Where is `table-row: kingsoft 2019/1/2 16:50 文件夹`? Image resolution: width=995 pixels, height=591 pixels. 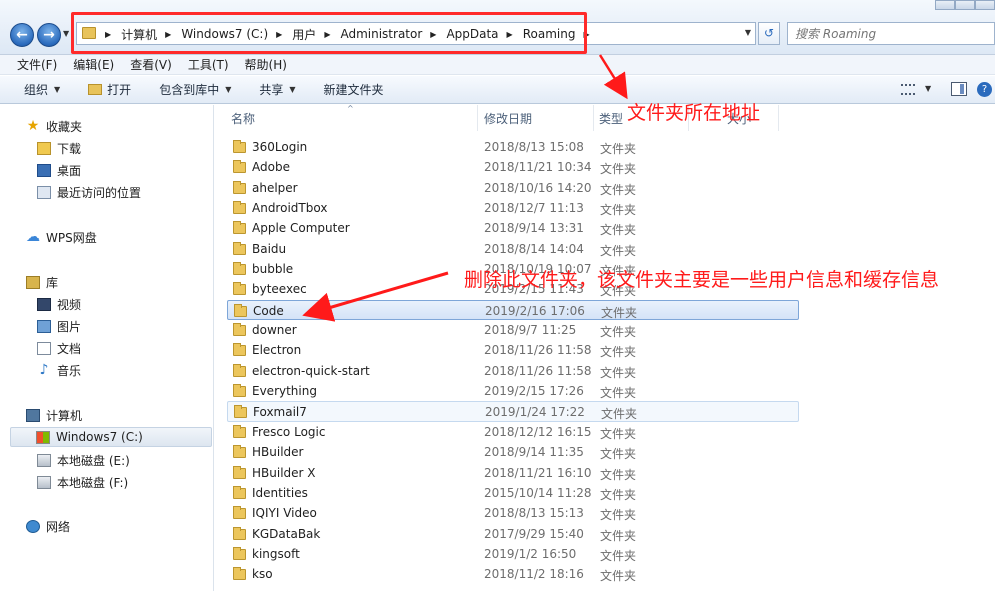 table-row: kingsoft 2019/1/2 16:50 文件夹 is located at coordinates (513, 554).